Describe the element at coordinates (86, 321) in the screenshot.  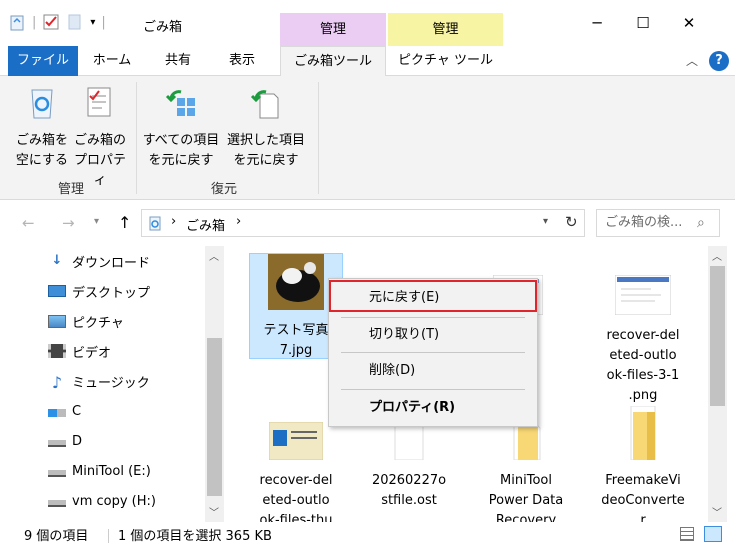
I see `nav-item-pictures: ピクチャ` at that location.